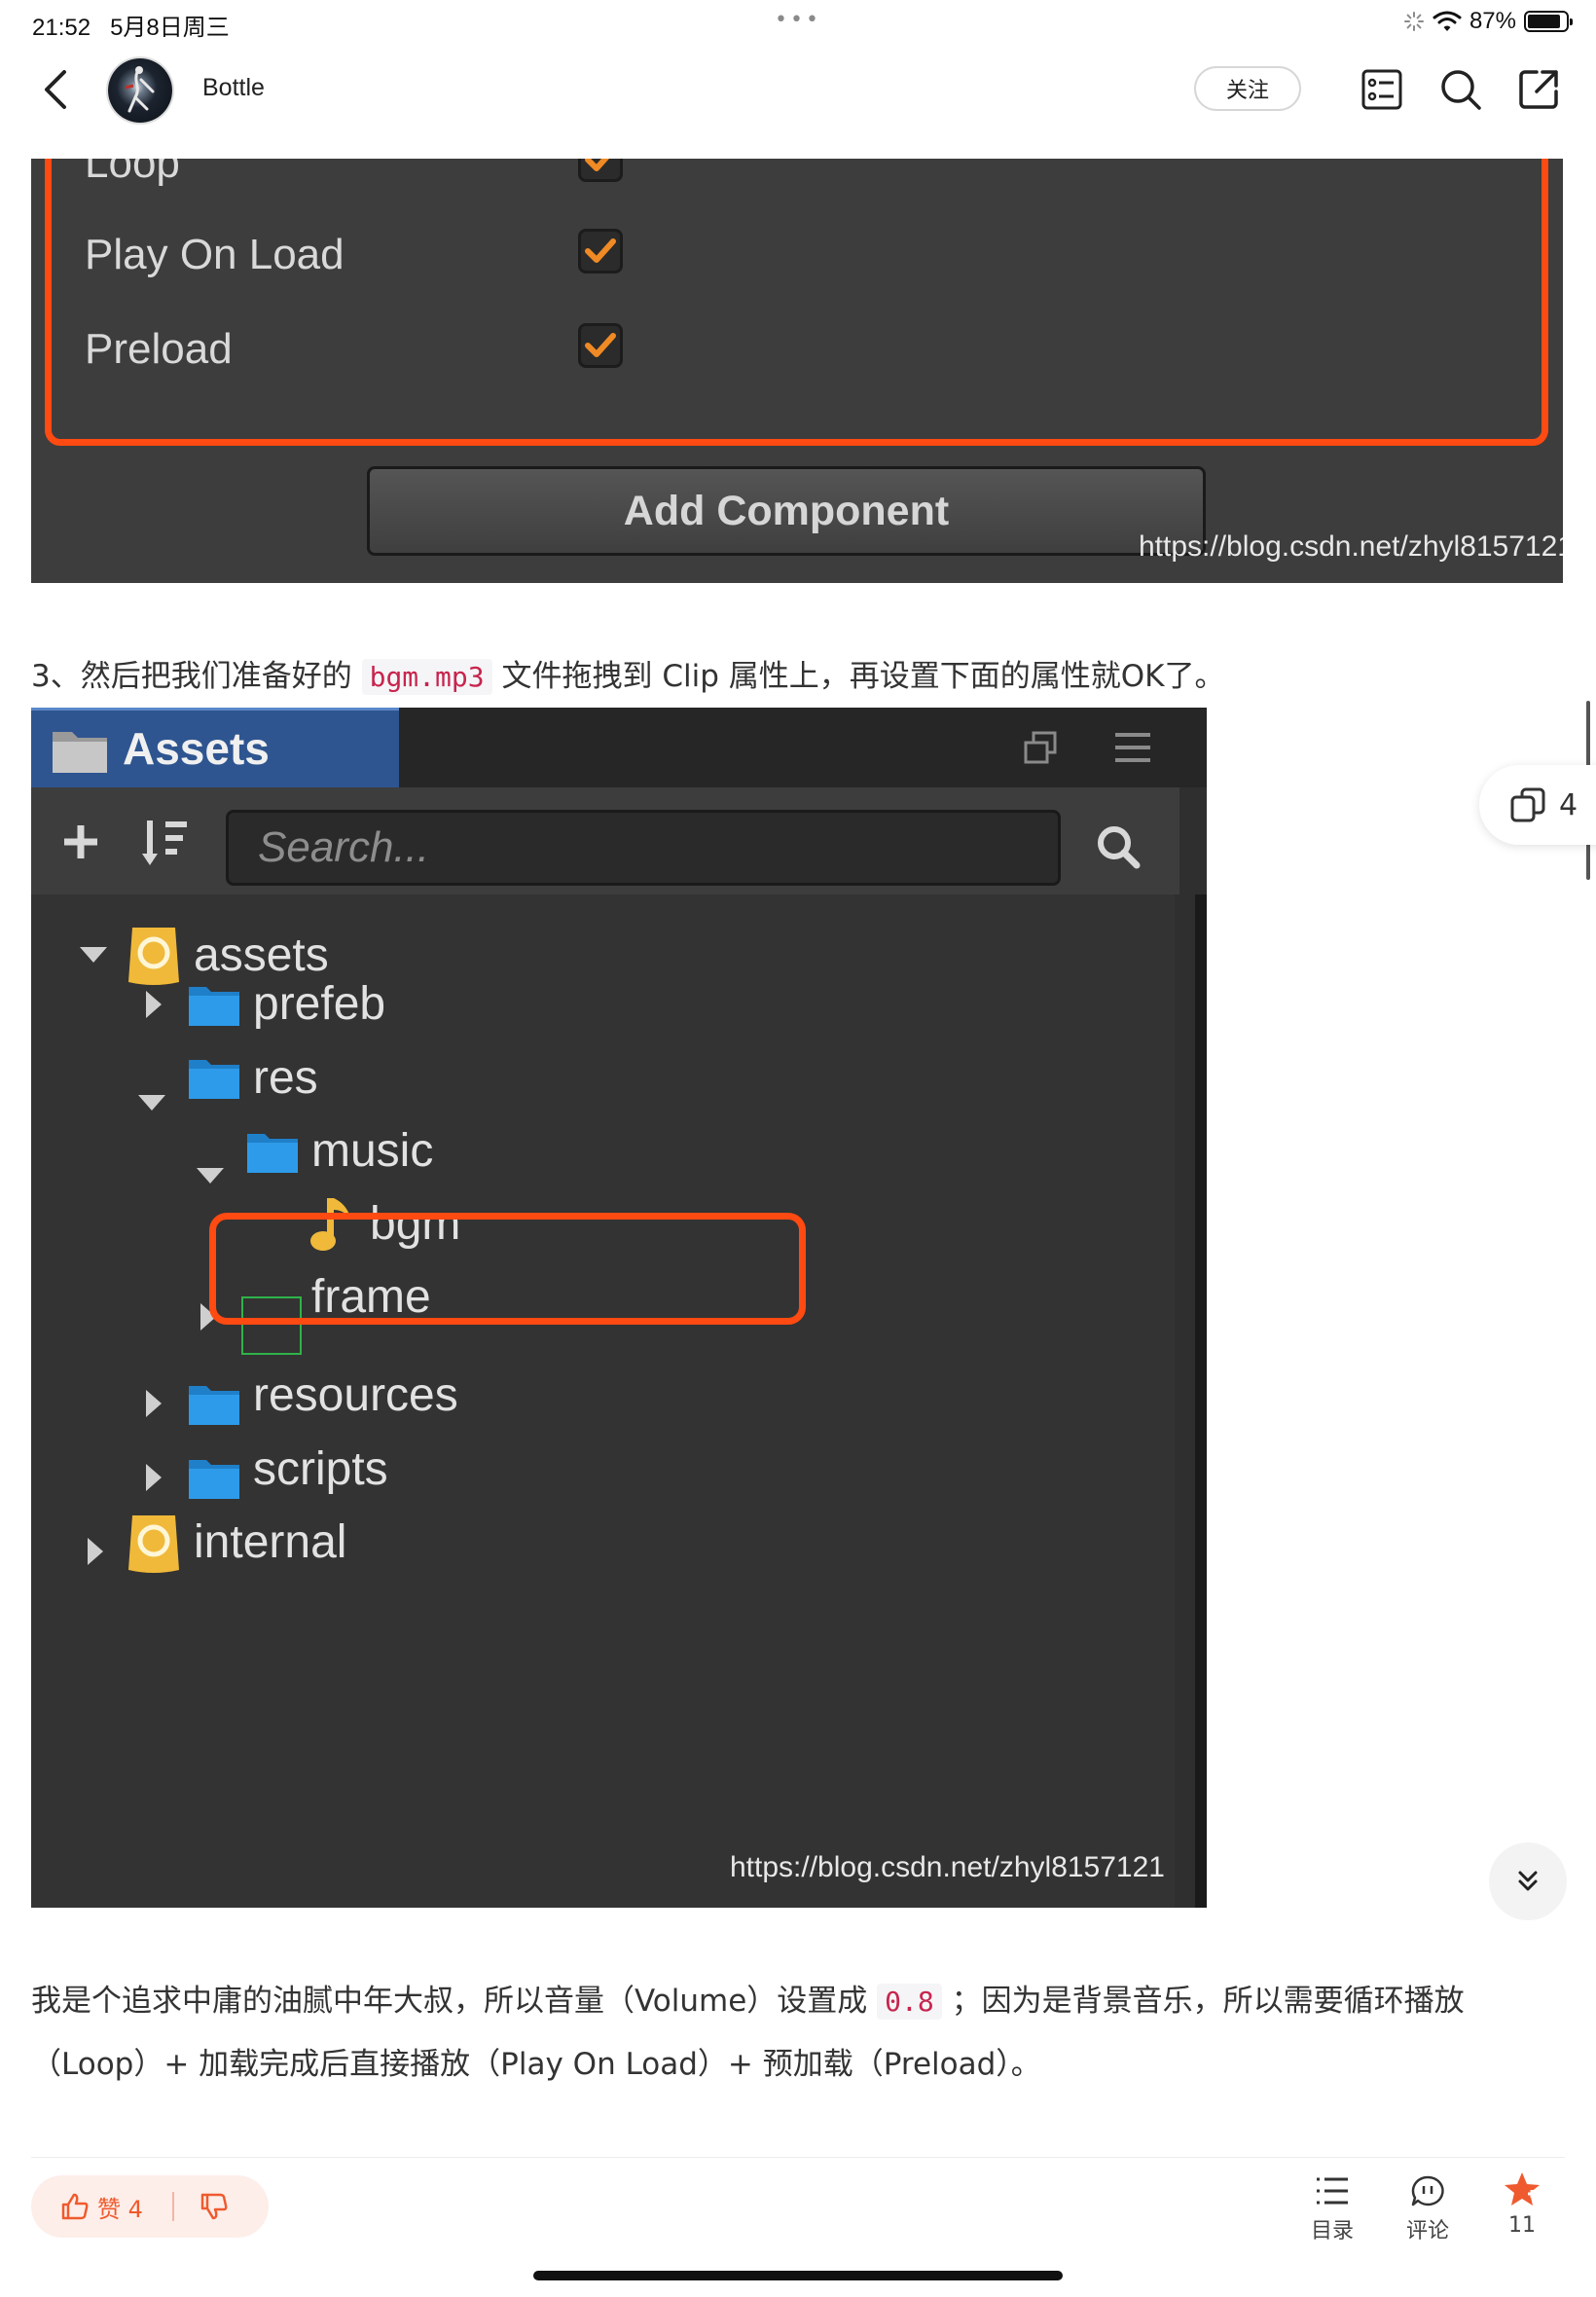 The width and height of the screenshot is (1596, 2297). Describe the element at coordinates (796, 302) in the screenshot. I see `properties-highlight-box` at that location.